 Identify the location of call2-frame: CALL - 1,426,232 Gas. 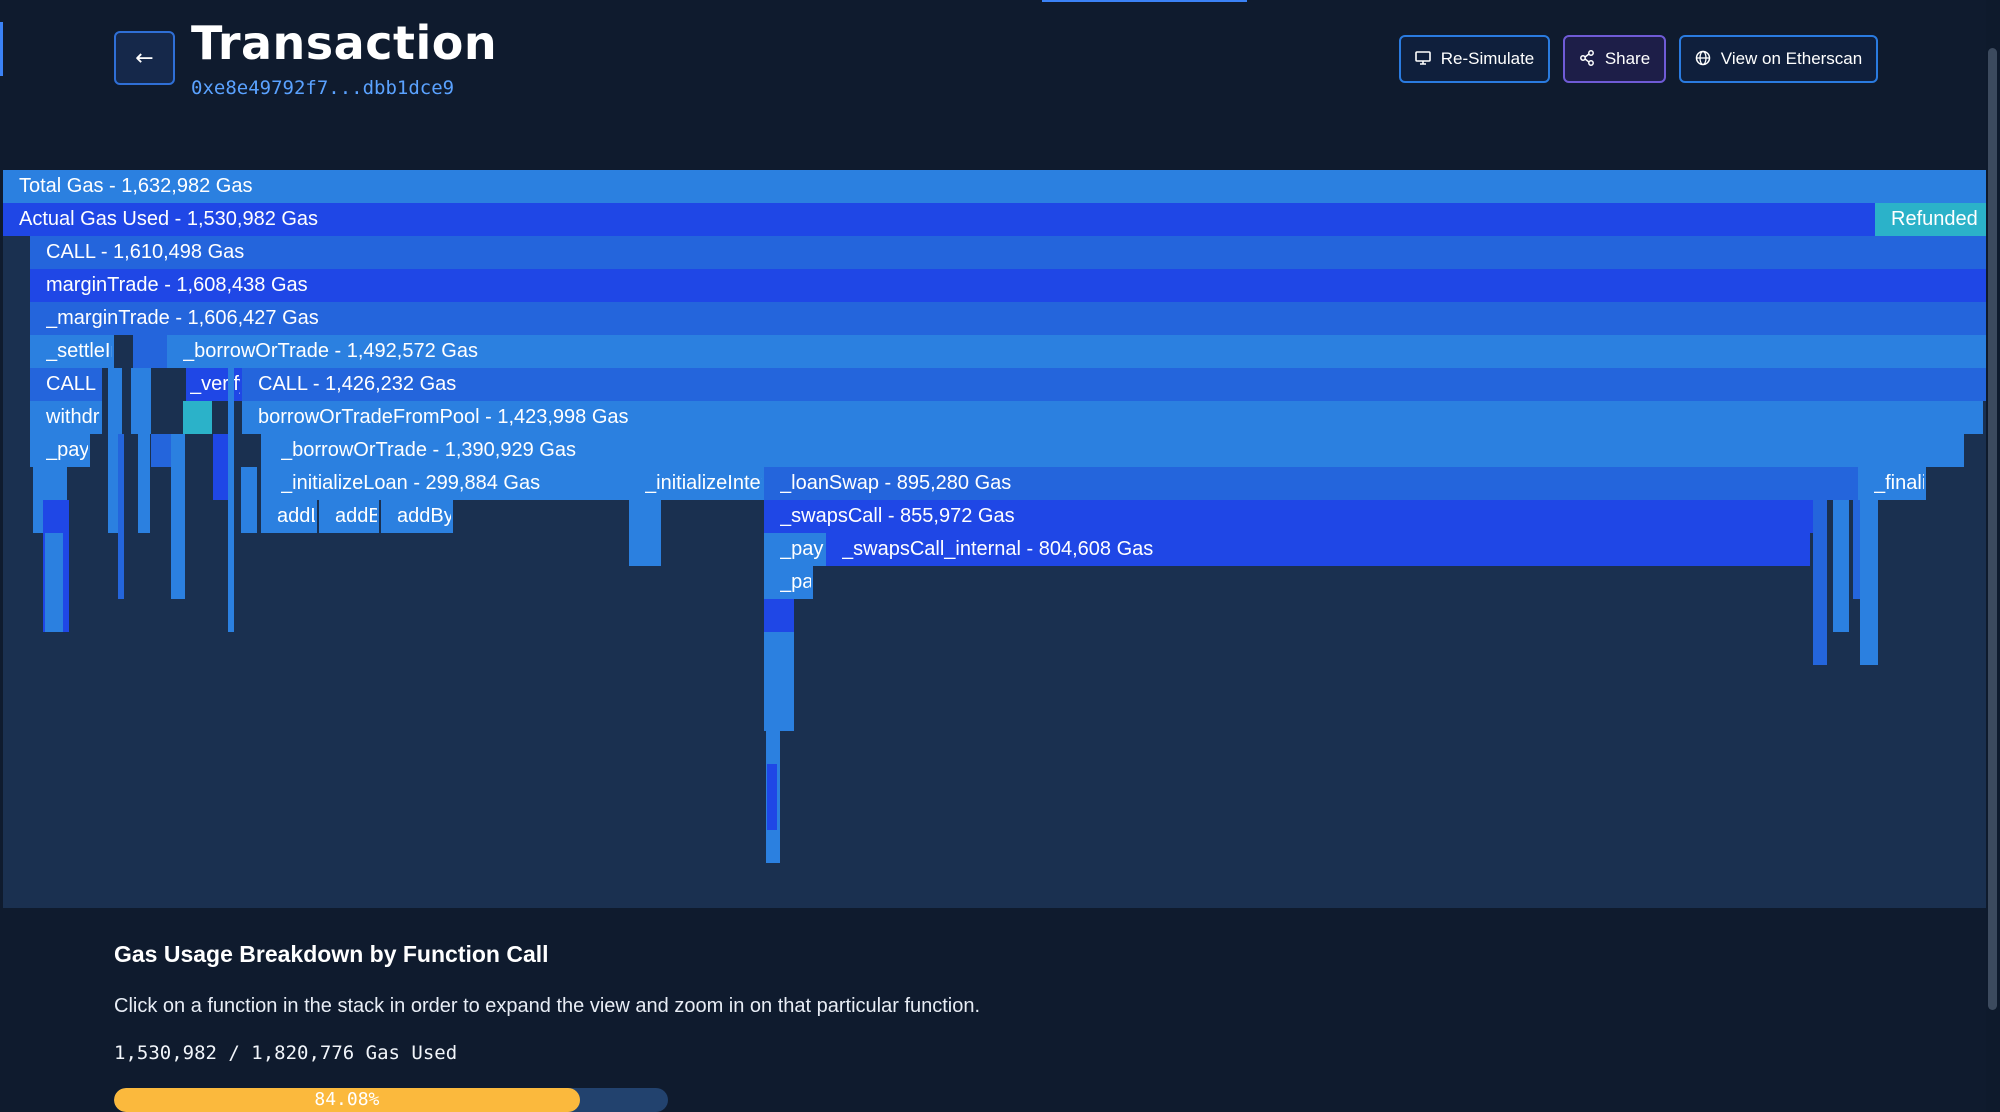
(1114, 384).